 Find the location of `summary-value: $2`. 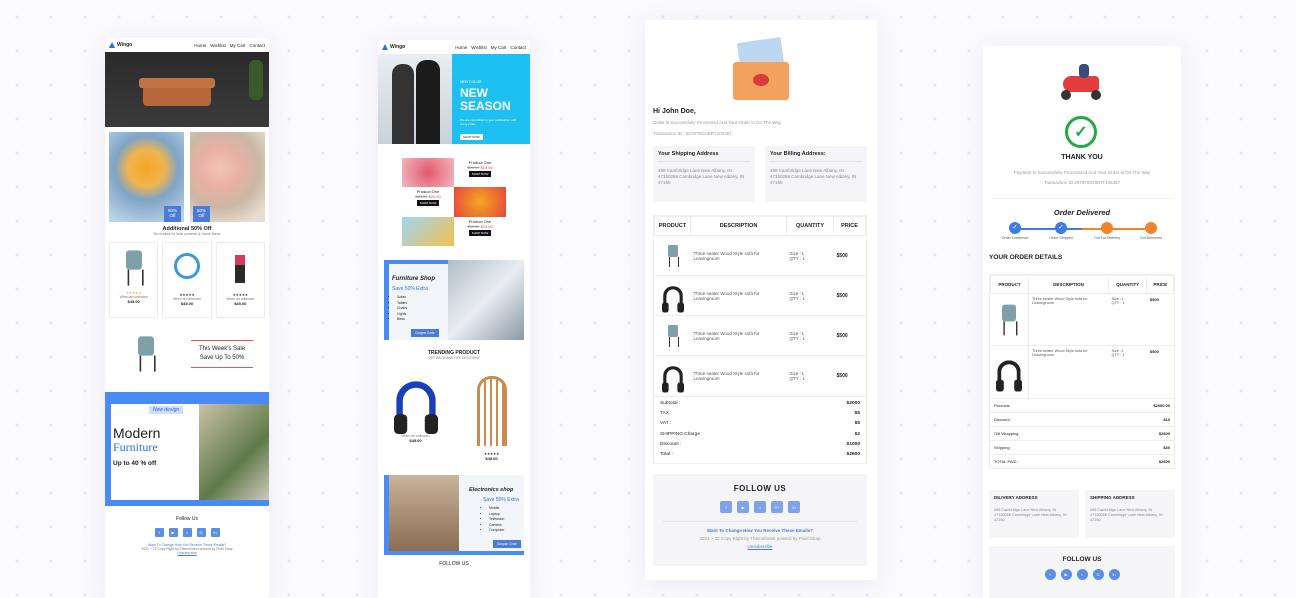

summary-value: $2 is located at coordinates (857, 434).